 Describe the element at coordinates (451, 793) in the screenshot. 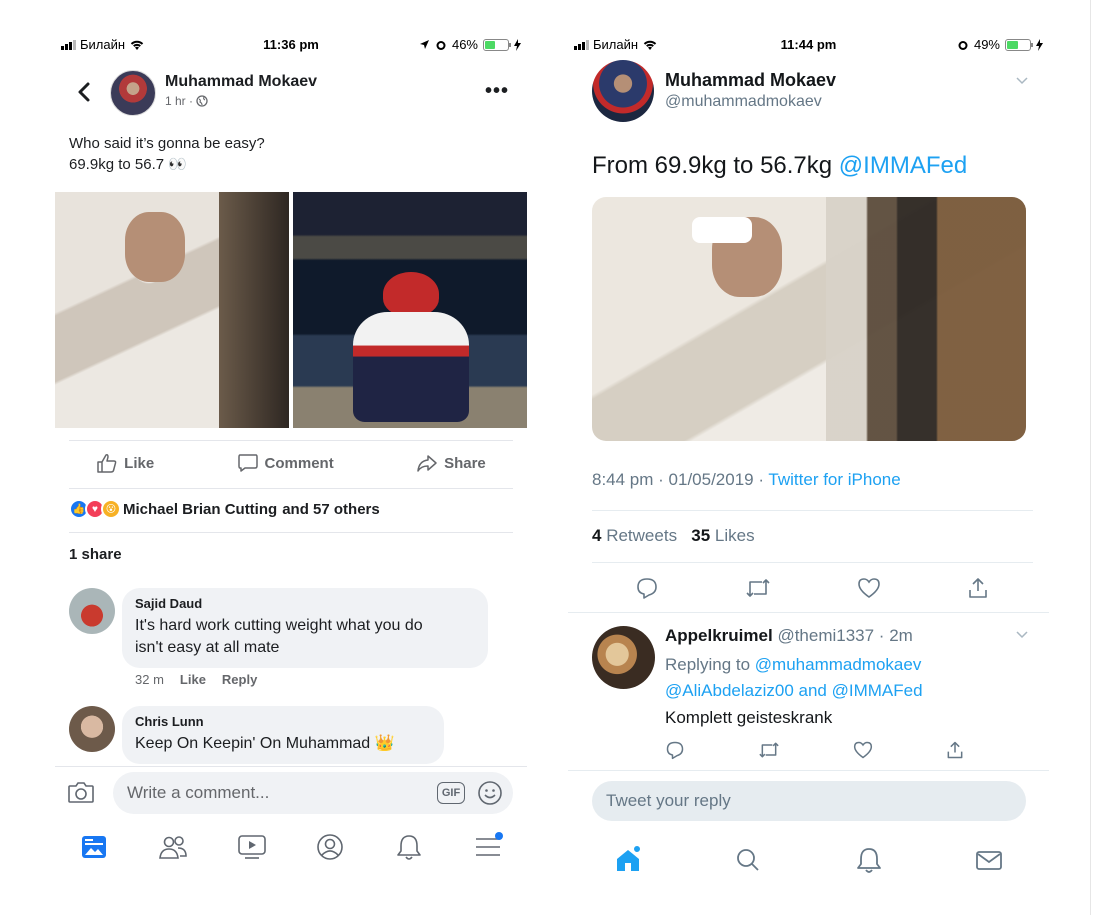

I see `gif-icon: GIF` at that location.